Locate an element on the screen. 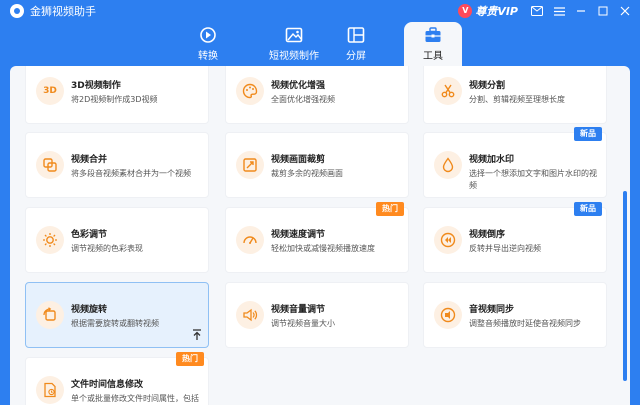 Image resolution: width=640 pixels, height=405 pixels. tab-short-video: 短视频制作 is located at coordinates (294, 44).